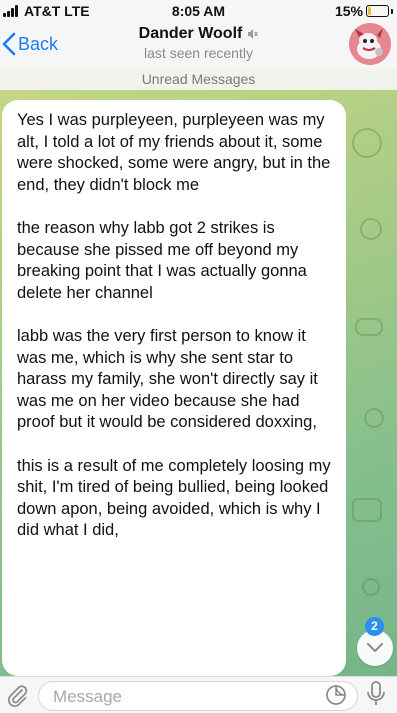  What do you see at coordinates (183, 697) in the screenshot?
I see `message-input` at bounding box center [183, 697].